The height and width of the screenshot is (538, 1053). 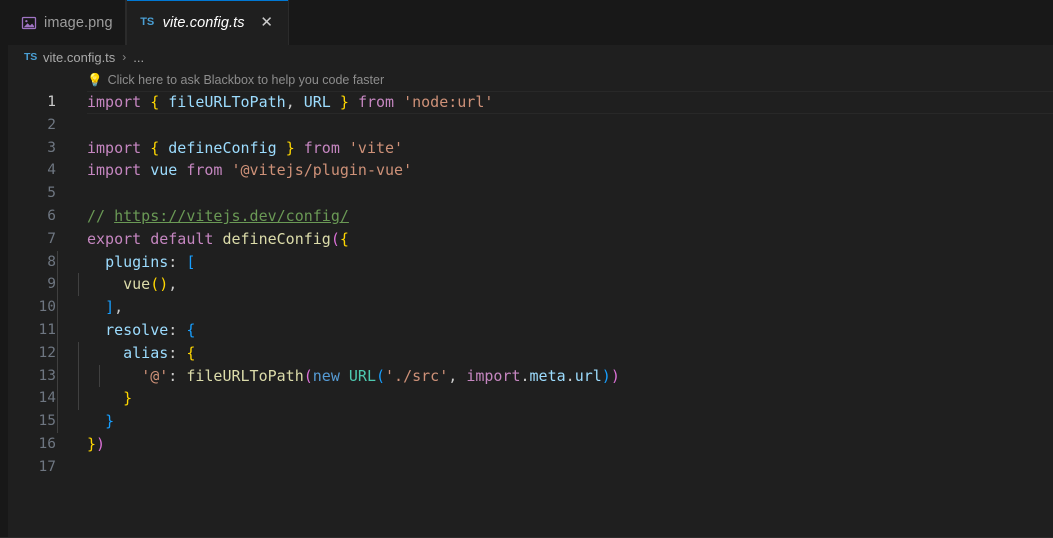 What do you see at coordinates (51, 261) in the screenshot?
I see `line-number: 8` at bounding box center [51, 261].